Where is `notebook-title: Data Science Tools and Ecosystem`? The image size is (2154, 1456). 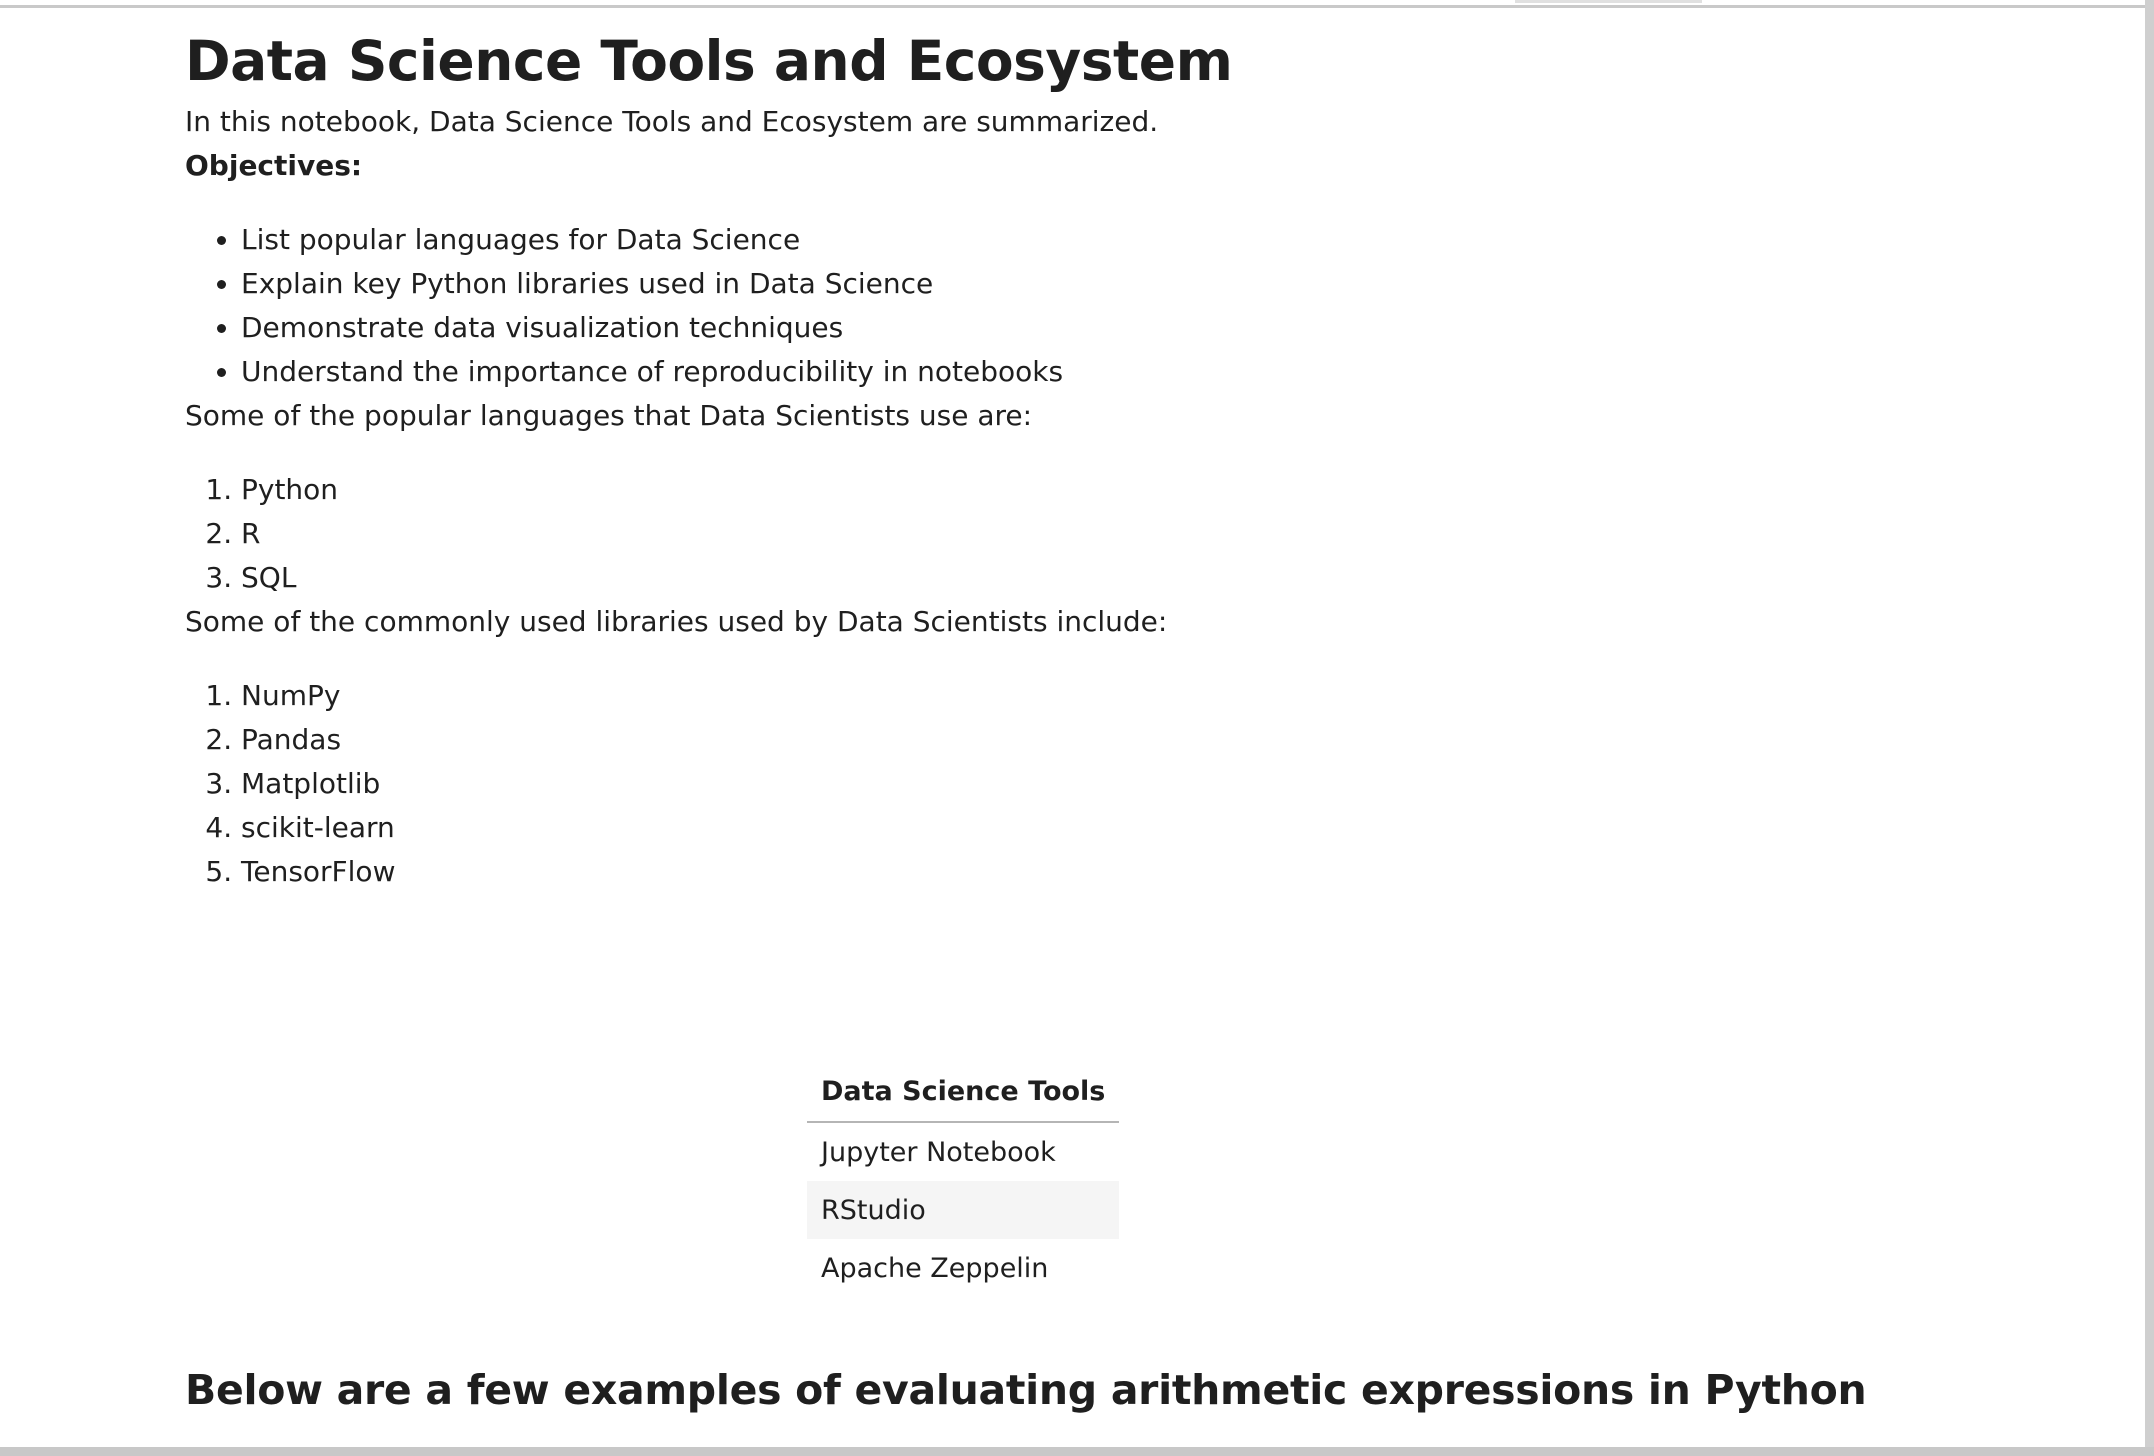
notebook-title: Data Science Tools and Ecosystem is located at coordinates (709, 61).